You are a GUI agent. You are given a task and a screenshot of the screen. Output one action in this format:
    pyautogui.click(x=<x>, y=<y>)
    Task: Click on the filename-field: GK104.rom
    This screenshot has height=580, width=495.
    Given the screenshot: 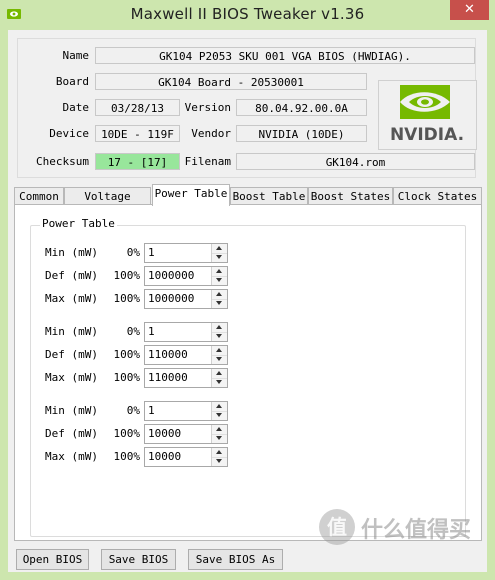 What is the action you would take?
    pyautogui.click(x=355, y=161)
    